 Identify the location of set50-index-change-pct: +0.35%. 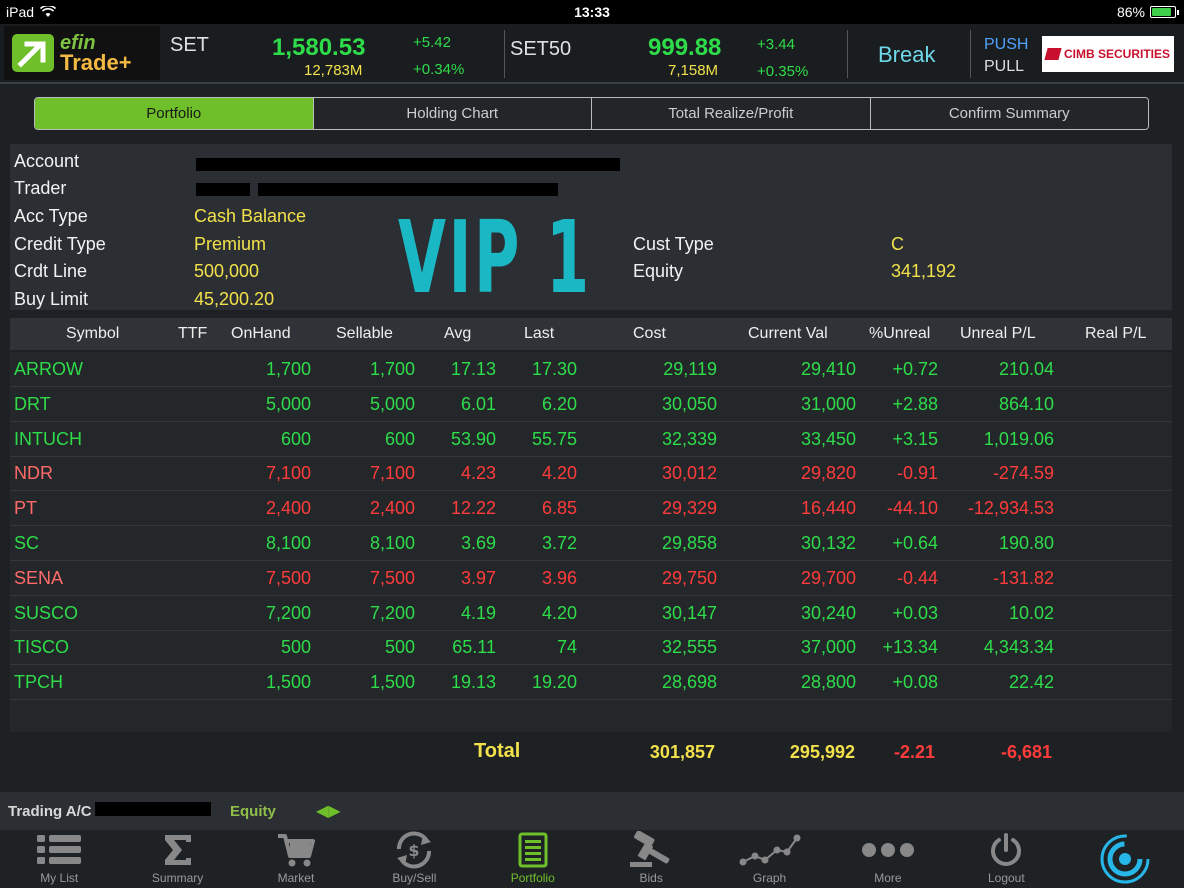
(783, 71).